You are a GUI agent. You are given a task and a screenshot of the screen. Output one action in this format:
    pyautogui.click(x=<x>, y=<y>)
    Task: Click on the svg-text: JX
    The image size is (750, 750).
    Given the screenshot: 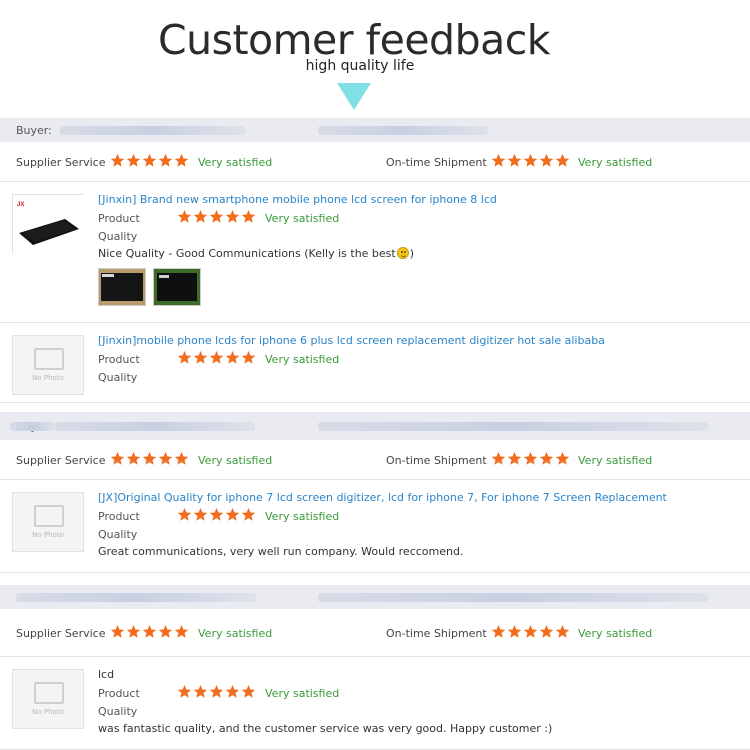 What is the action you would take?
    pyautogui.click(x=20, y=205)
    